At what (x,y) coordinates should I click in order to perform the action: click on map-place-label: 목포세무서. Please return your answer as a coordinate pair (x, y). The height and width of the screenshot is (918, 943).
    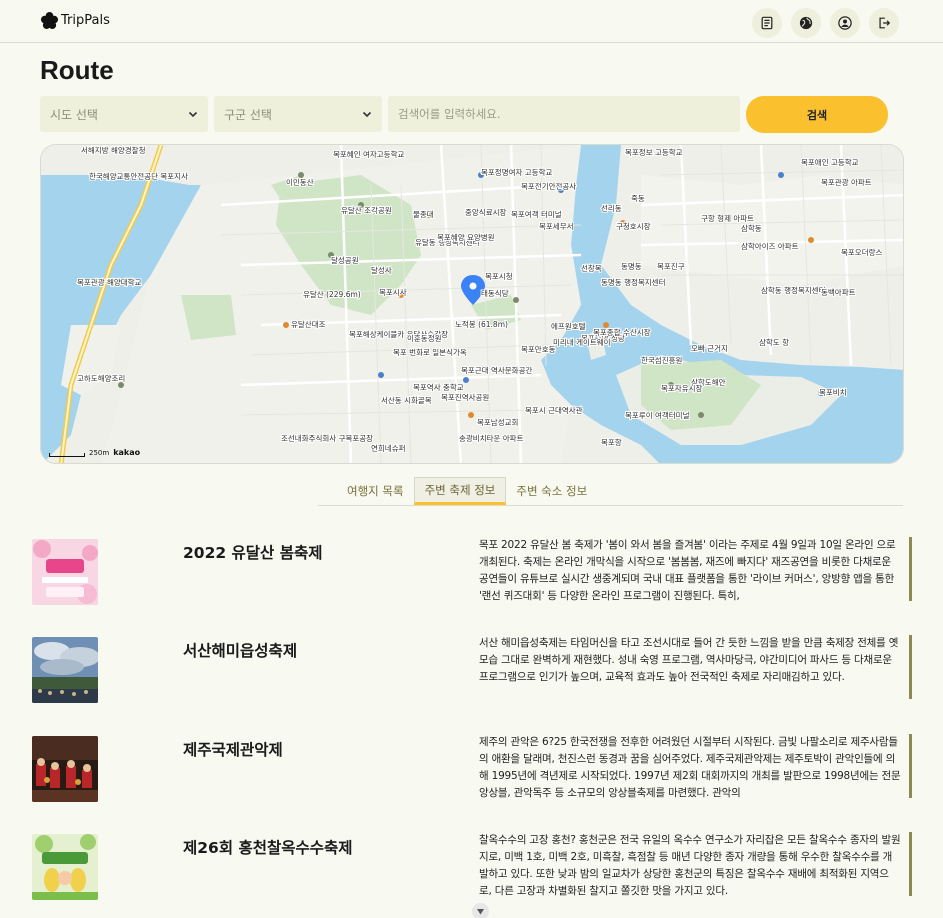
    Looking at the image, I should click on (556, 226).